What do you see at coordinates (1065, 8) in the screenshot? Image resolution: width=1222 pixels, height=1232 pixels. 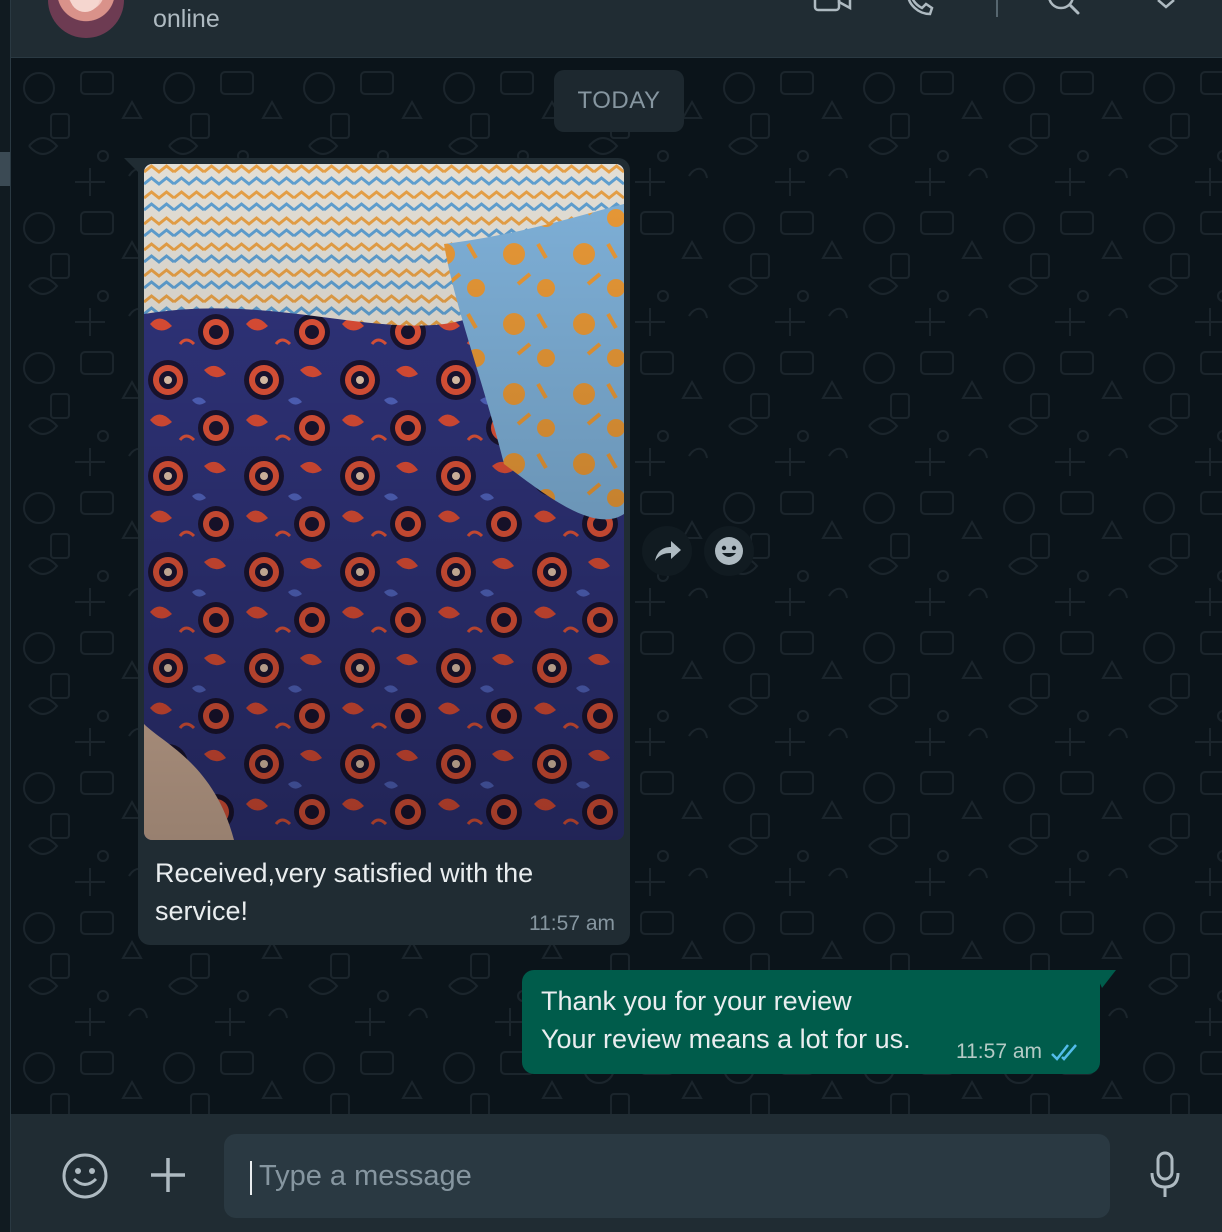 I see `search-icon` at bounding box center [1065, 8].